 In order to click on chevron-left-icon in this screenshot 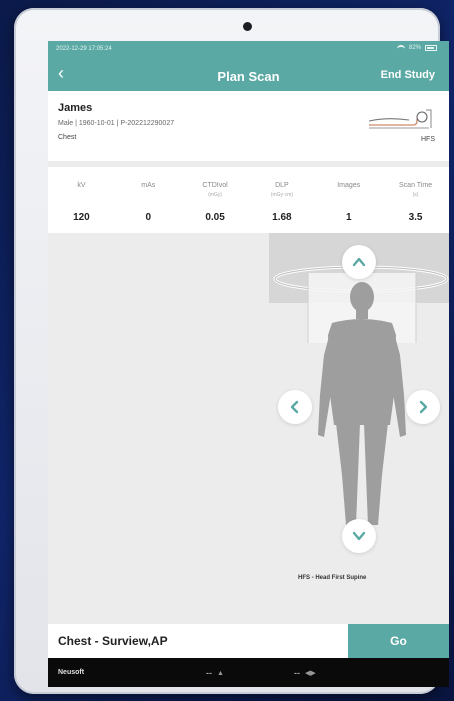, I will do `click(294, 407)`.